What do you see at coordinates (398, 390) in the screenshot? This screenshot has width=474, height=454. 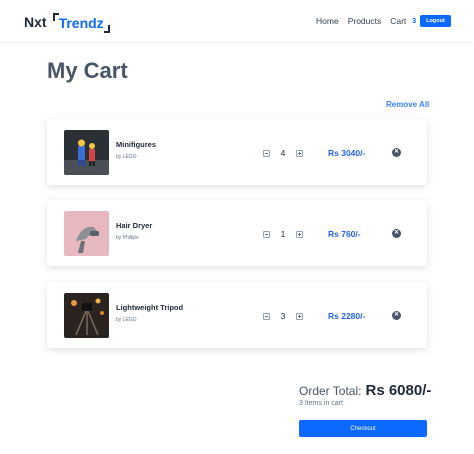 I see `order-total-value: Rs 6080/-` at bounding box center [398, 390].